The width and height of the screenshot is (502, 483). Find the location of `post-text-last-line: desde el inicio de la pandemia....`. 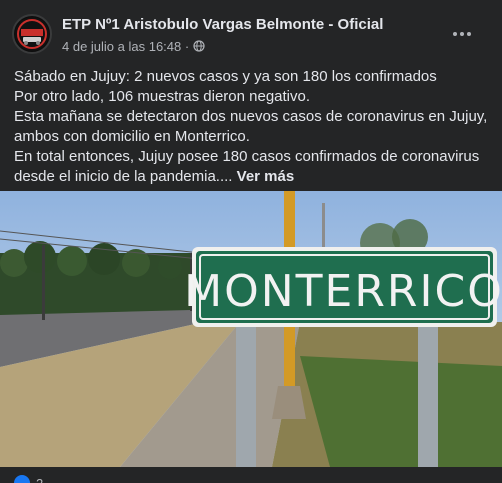

post-text-last-line: desde el inicio de la pandemia.... is located at coordinates (123, 176).